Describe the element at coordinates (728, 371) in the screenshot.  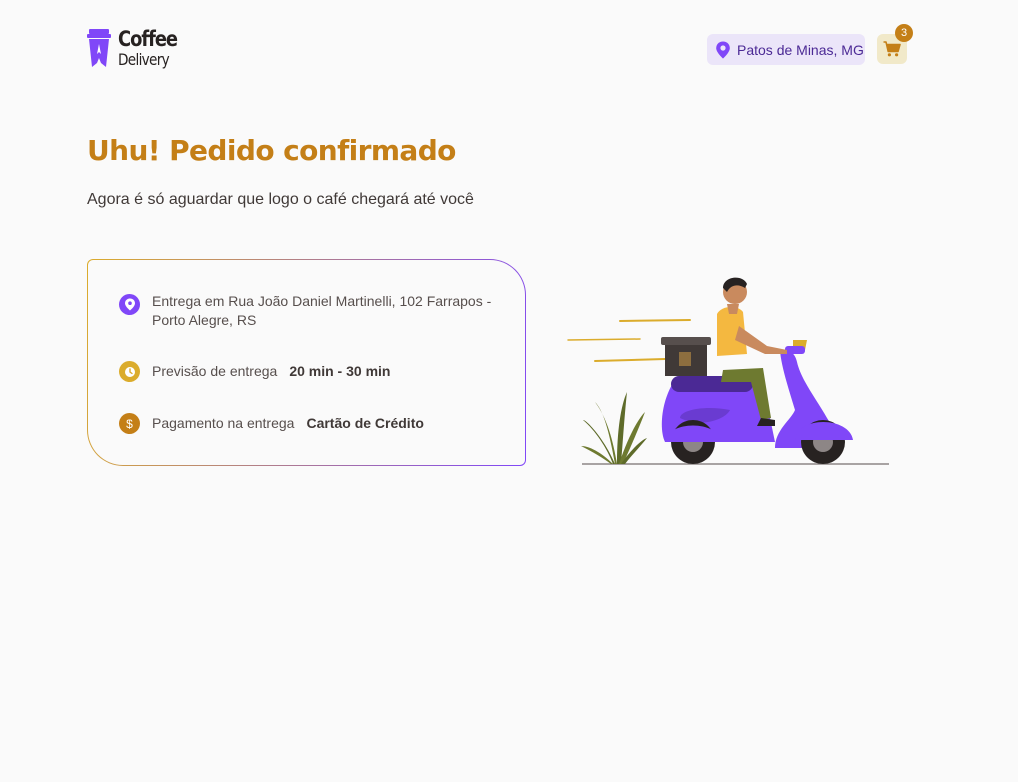
I see `delivery-scooter-illustration` at that location.